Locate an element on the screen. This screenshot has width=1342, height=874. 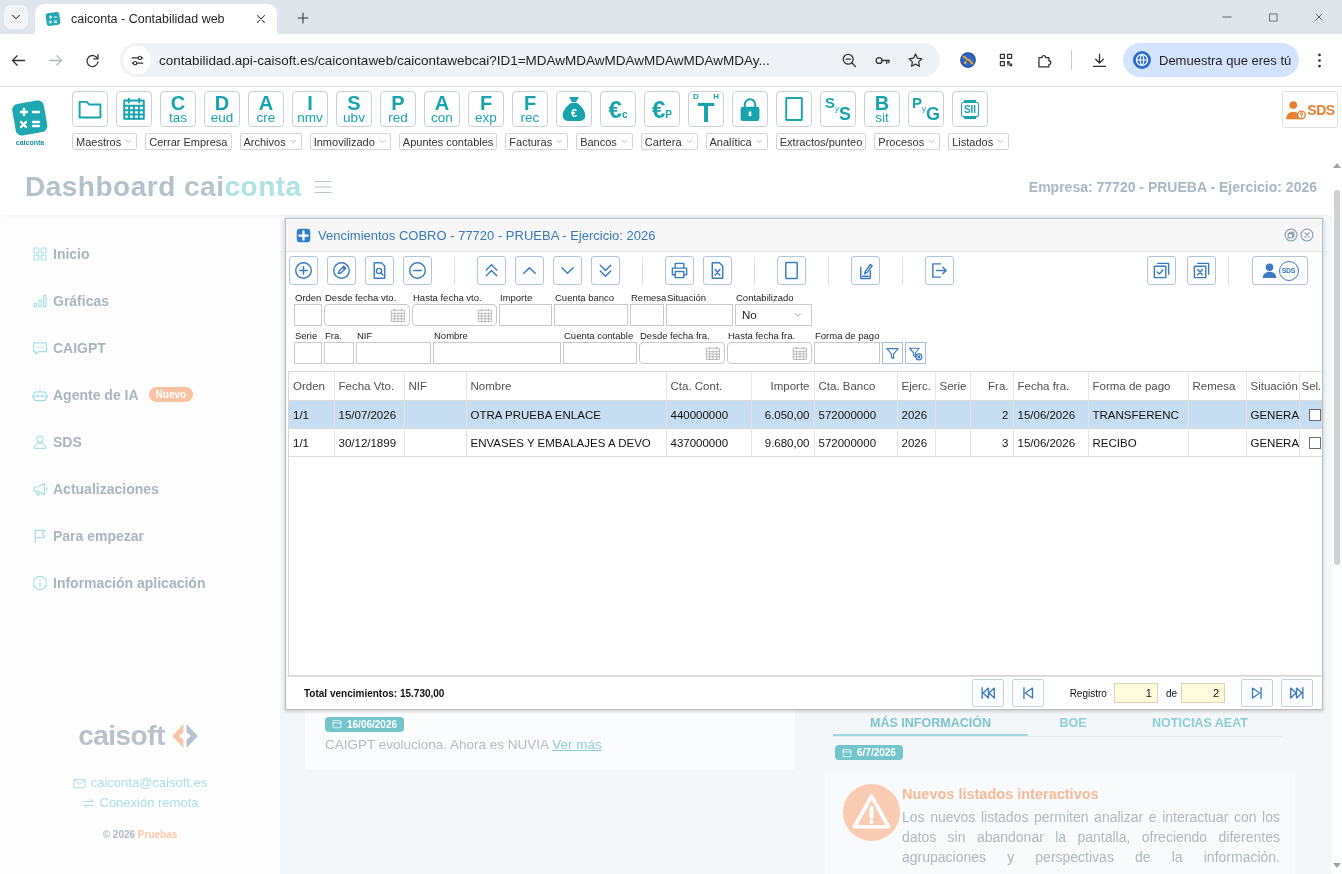
column-header: Cta. Banco is located at coordinates (855, 386).